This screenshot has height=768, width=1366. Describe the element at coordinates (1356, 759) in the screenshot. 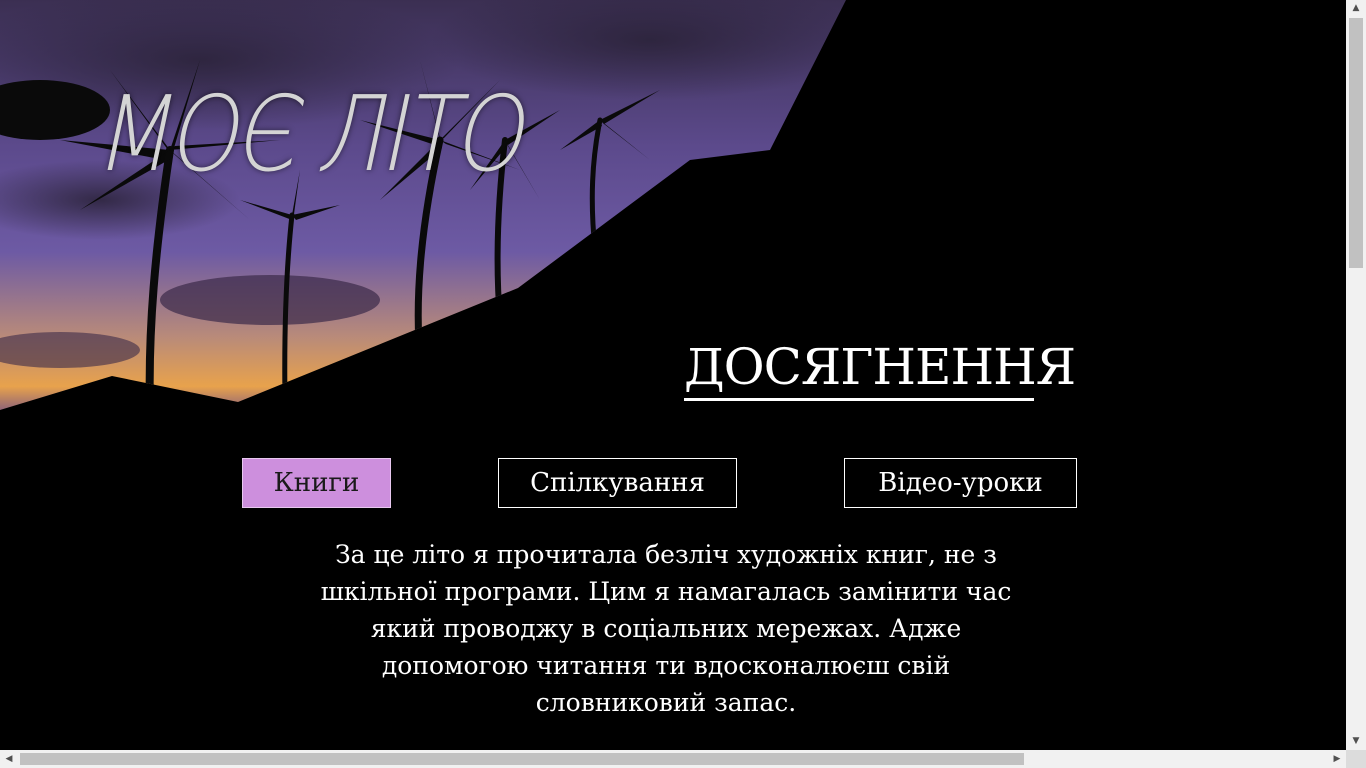

I see `scrollbar-corner` at that location.